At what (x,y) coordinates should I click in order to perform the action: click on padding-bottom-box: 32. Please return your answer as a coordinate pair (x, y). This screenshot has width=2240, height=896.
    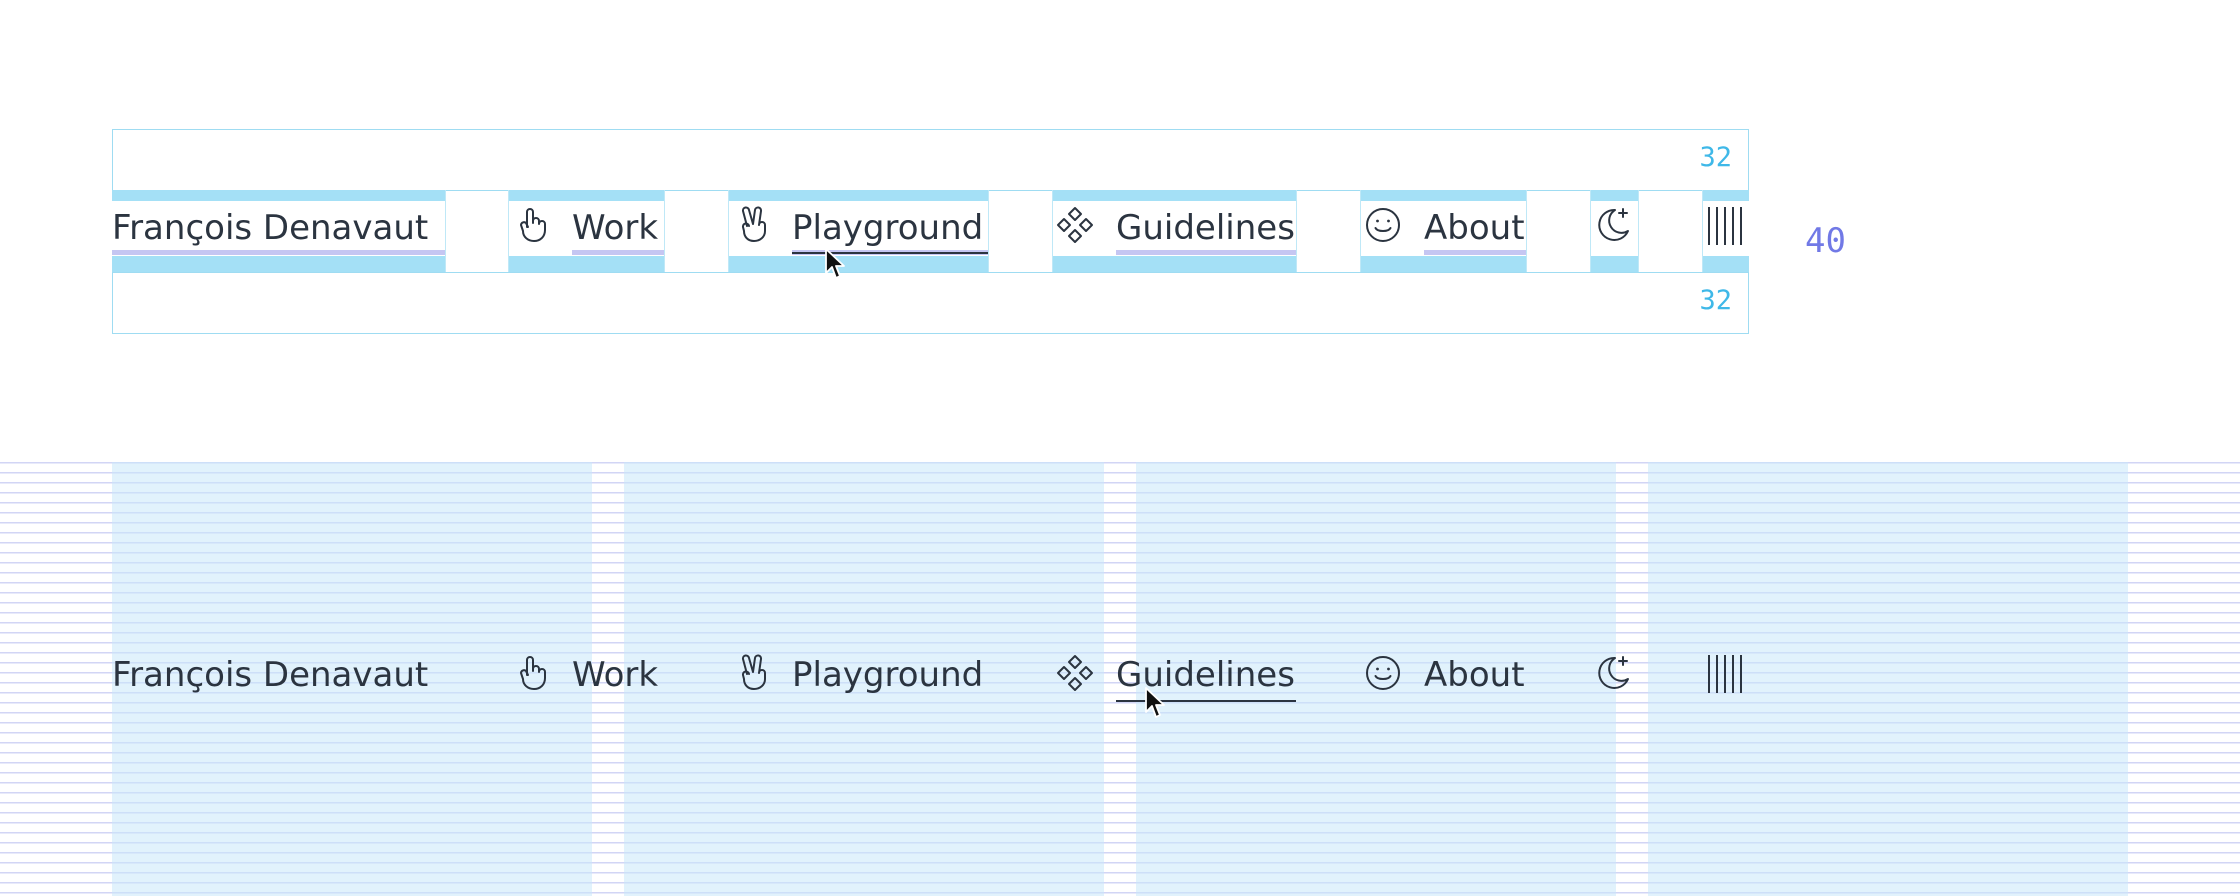
    Looking at the image, I should click on (930, 303).